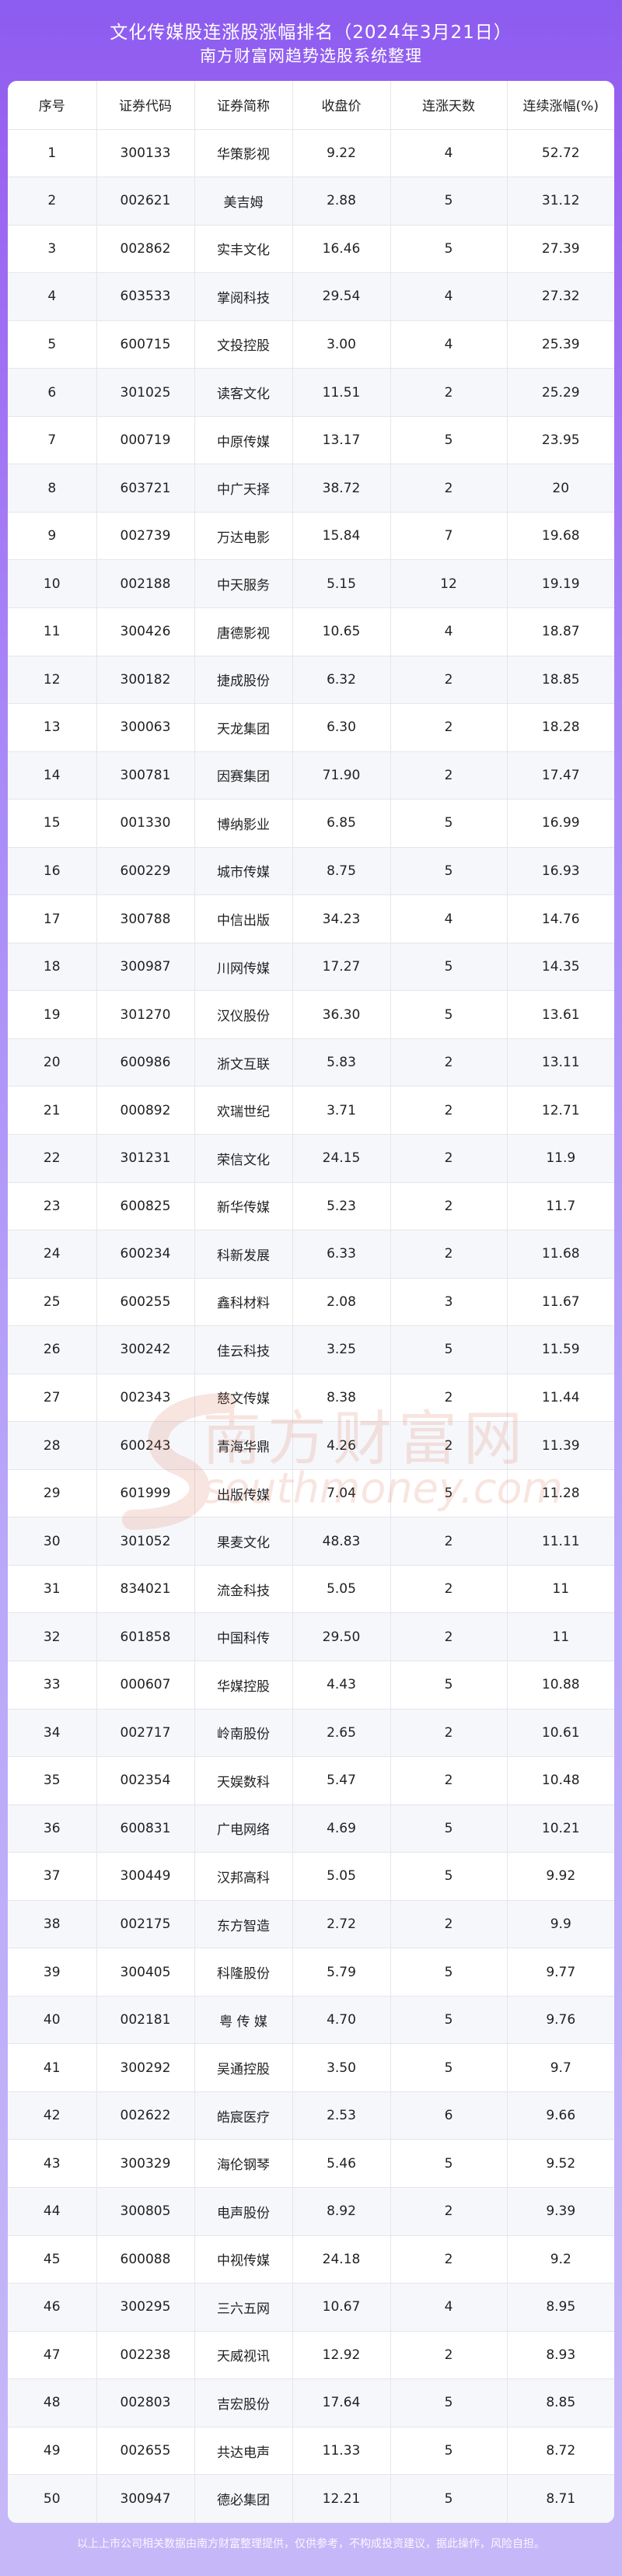 This screenshot has height=2576, width=622. Describe the element at coordinates (560, 489) in the screenshot. I see `cell-gain: 20` at that location.